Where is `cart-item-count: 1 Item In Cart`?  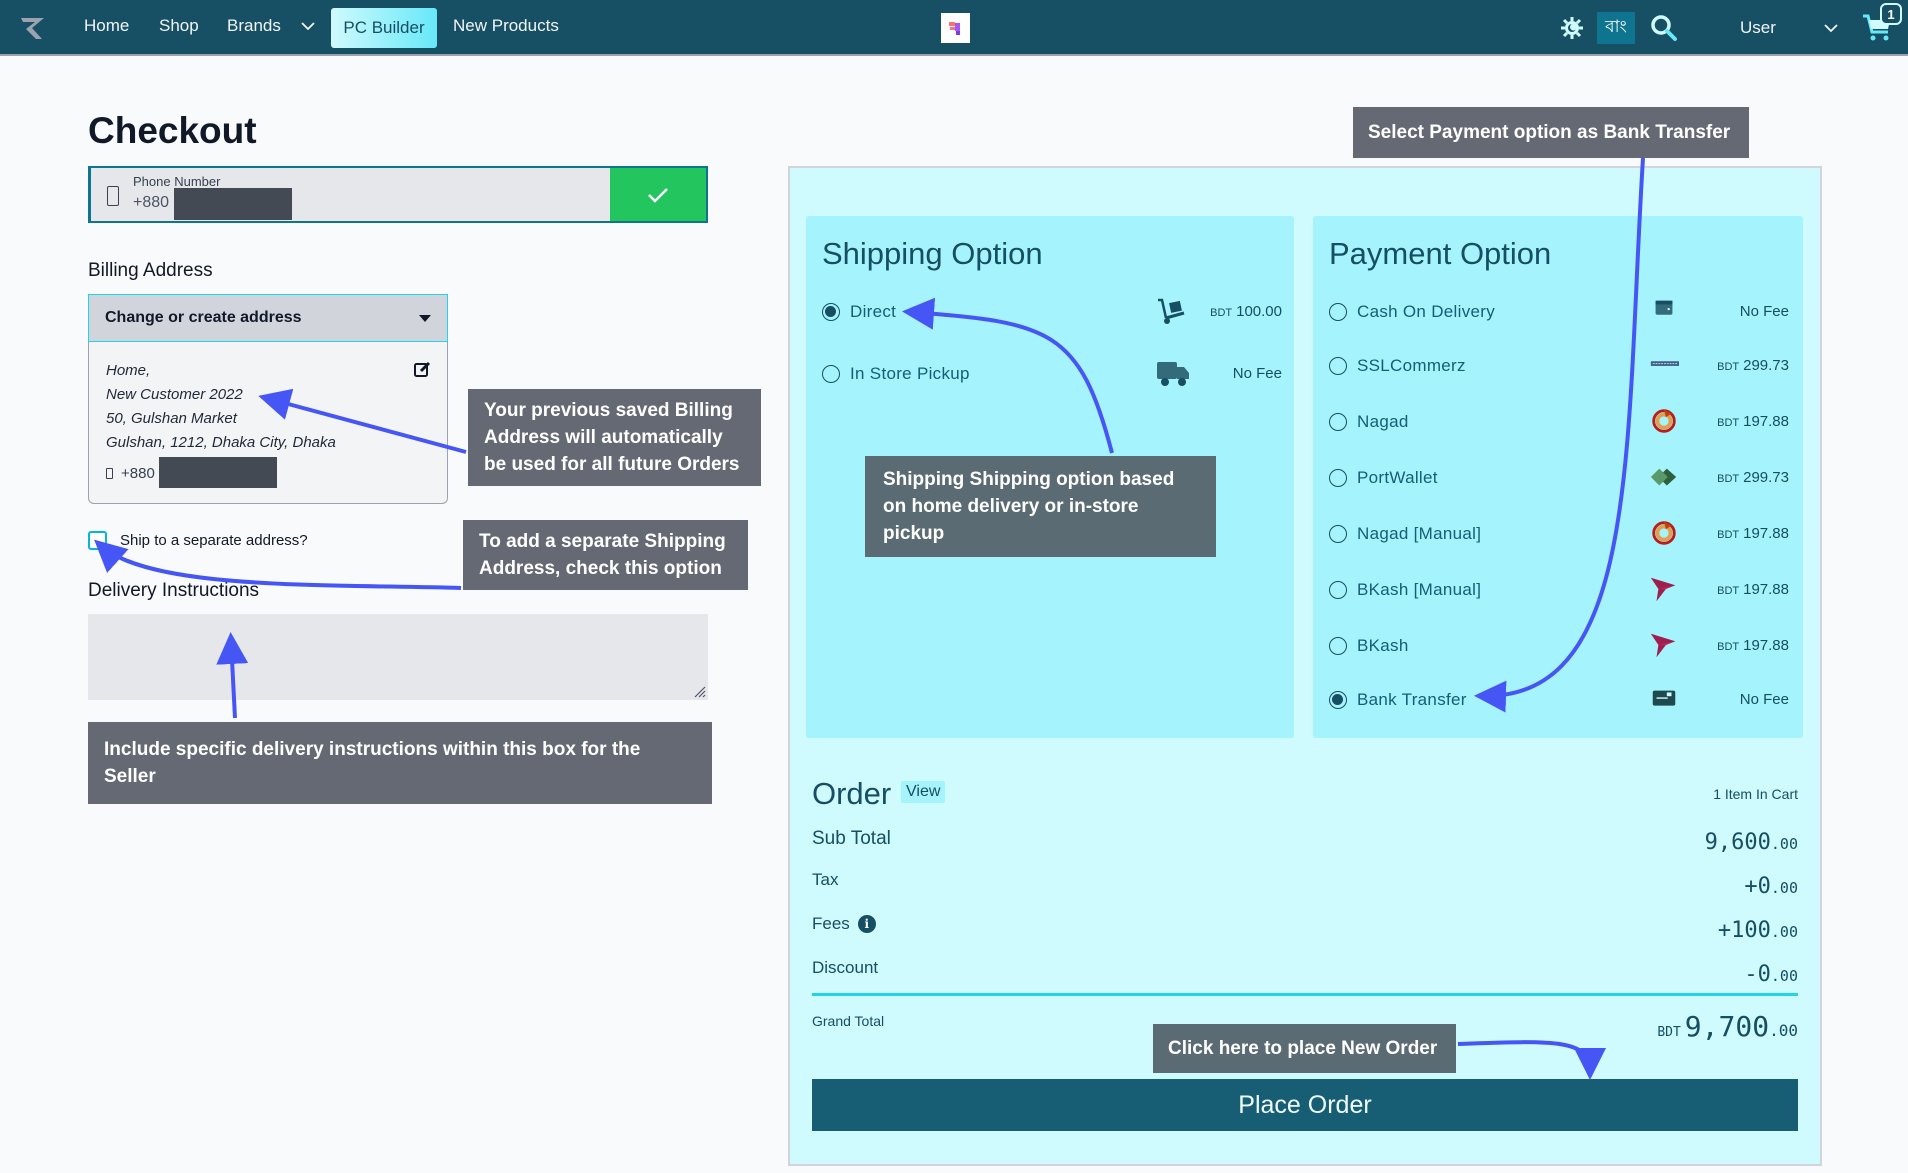
cart-item-count: 1 Item In Cart is located at coordinates (1755, 794).